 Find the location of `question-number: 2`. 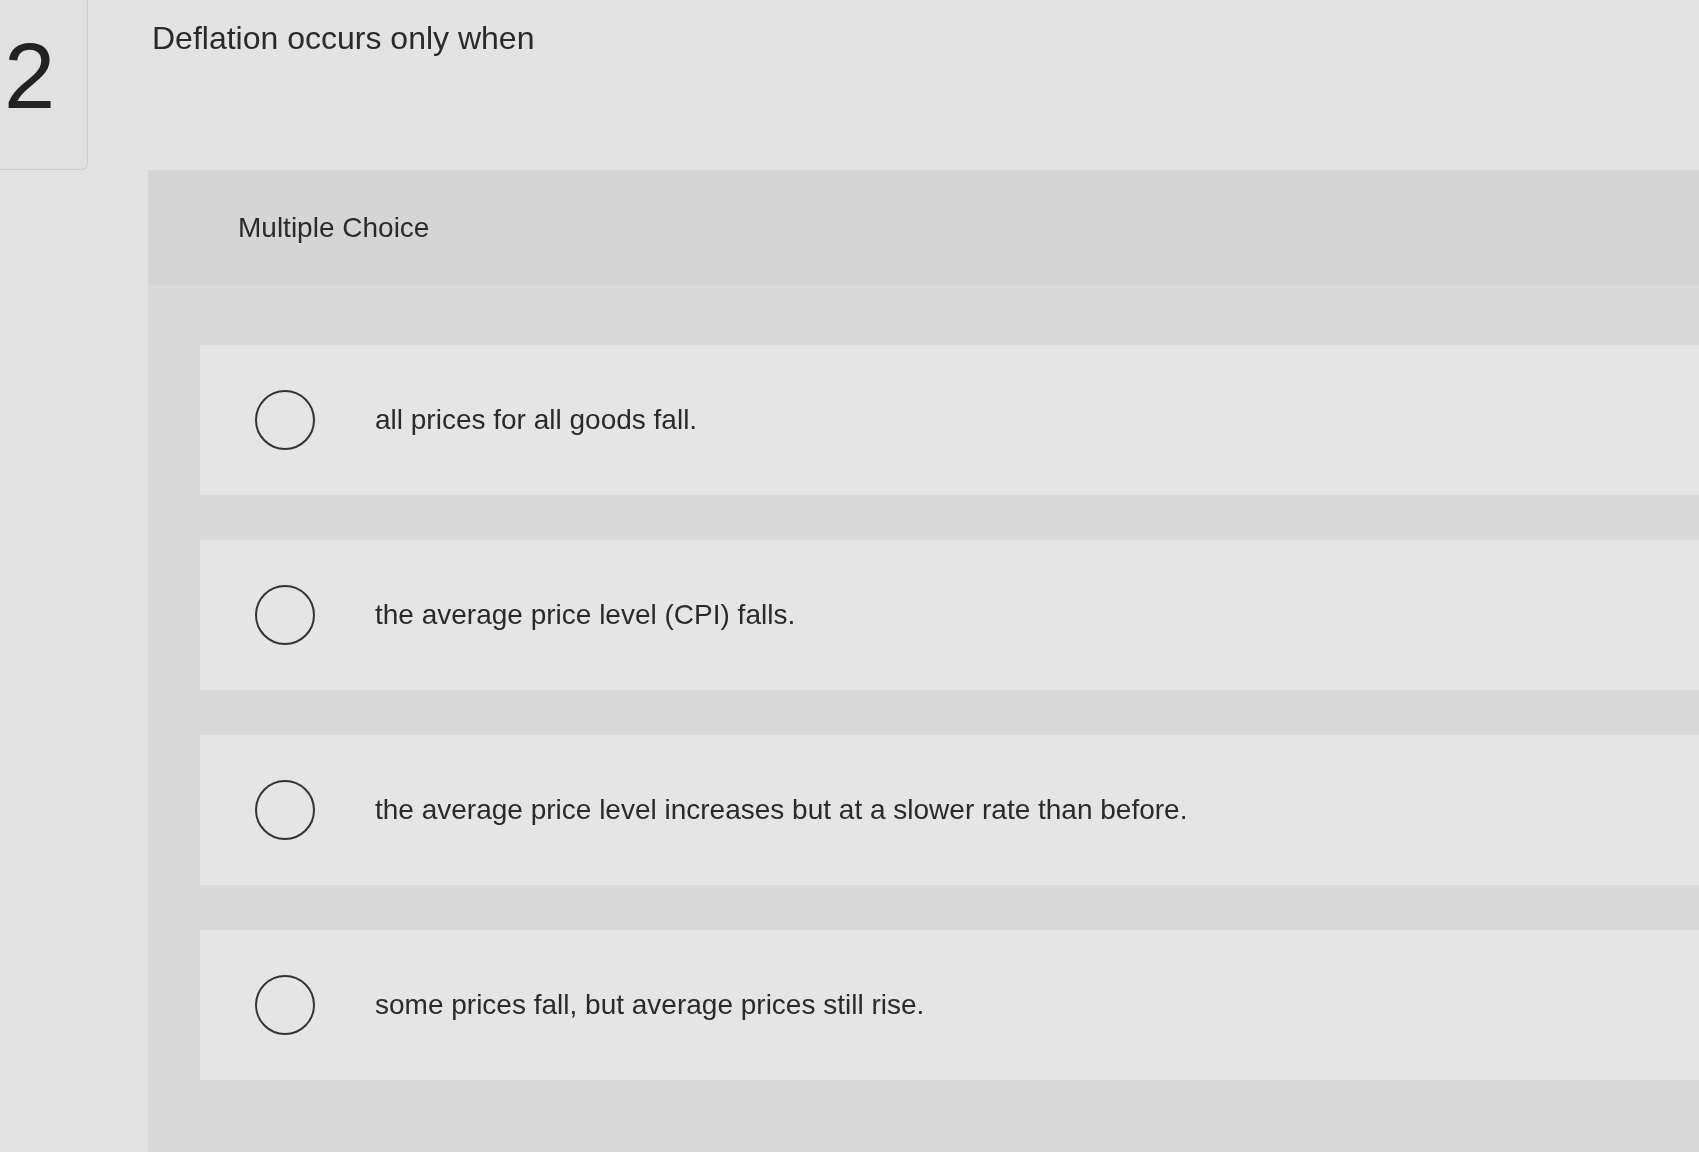

question-number: 2 is located at coordinates (30, 76).